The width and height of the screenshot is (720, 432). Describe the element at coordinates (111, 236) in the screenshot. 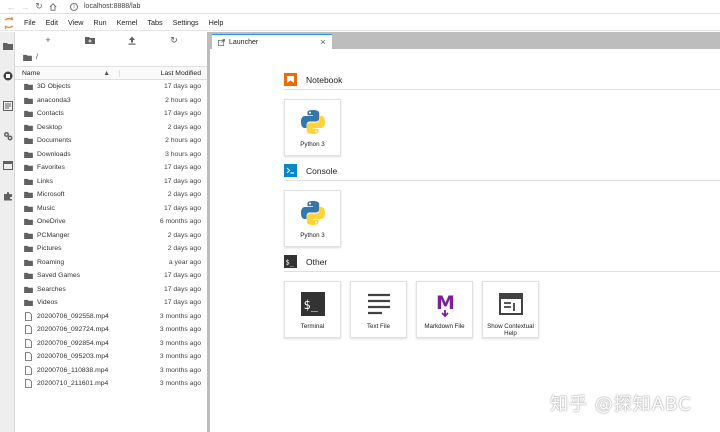

I see `file-list-row: PCManger 2 days ago` at that location.